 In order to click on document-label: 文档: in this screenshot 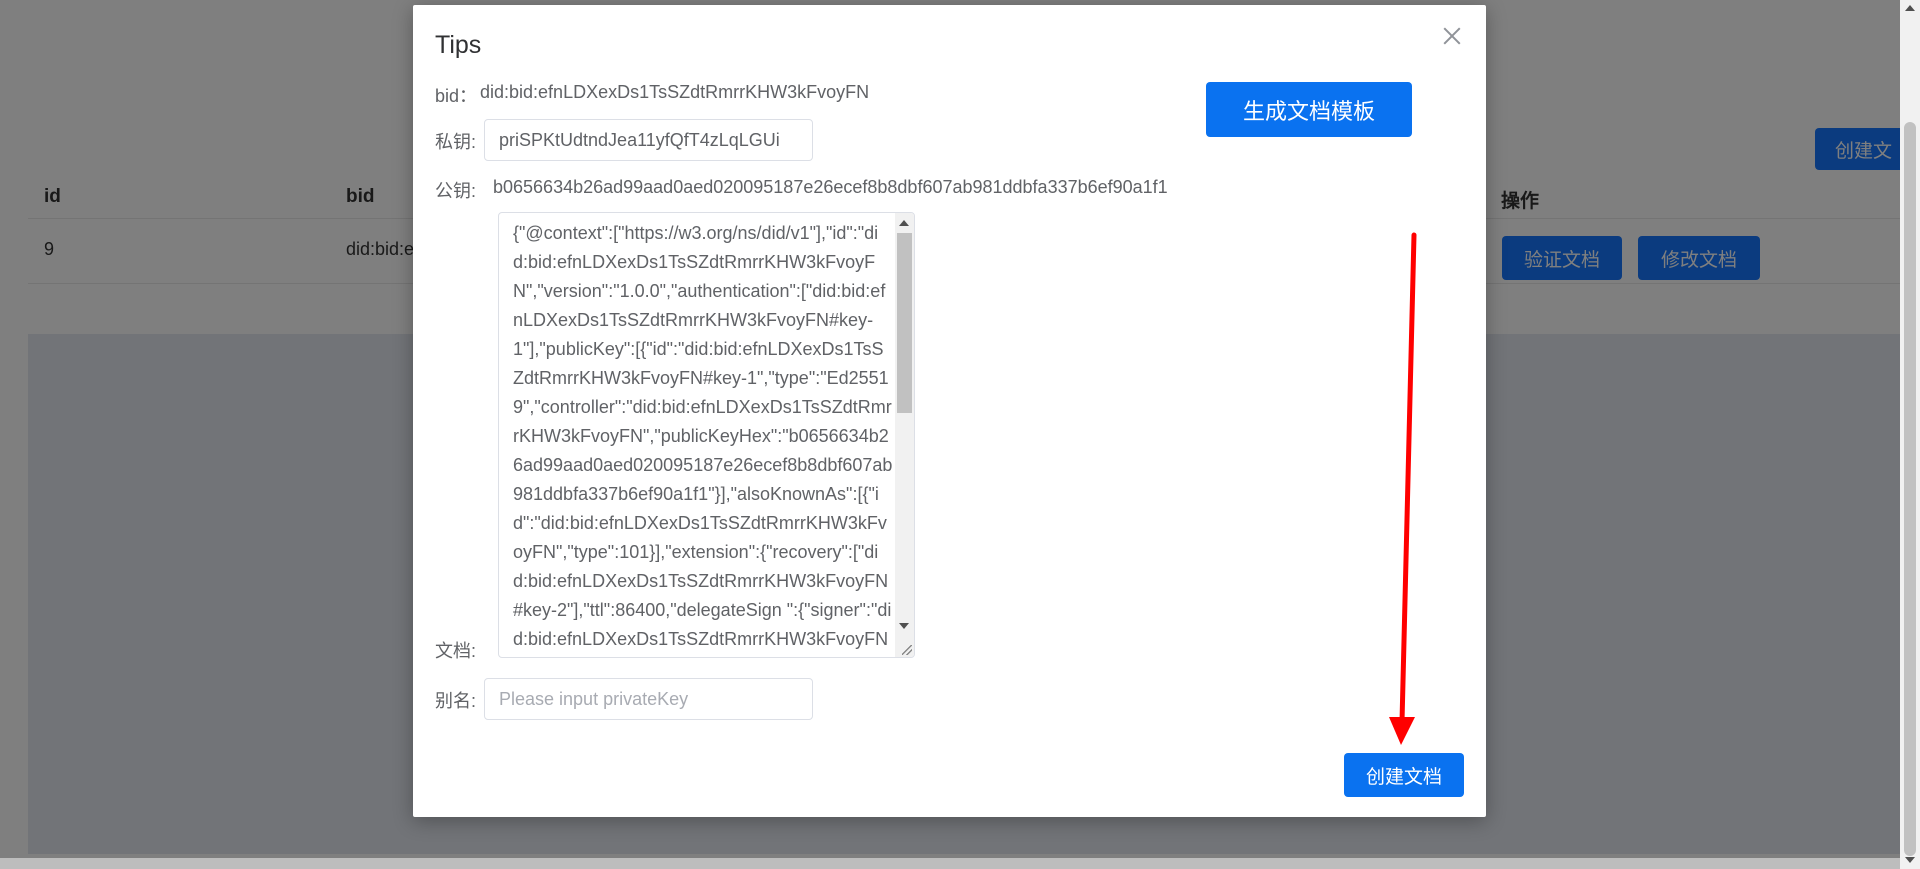, I will do `click(456, 651)`.